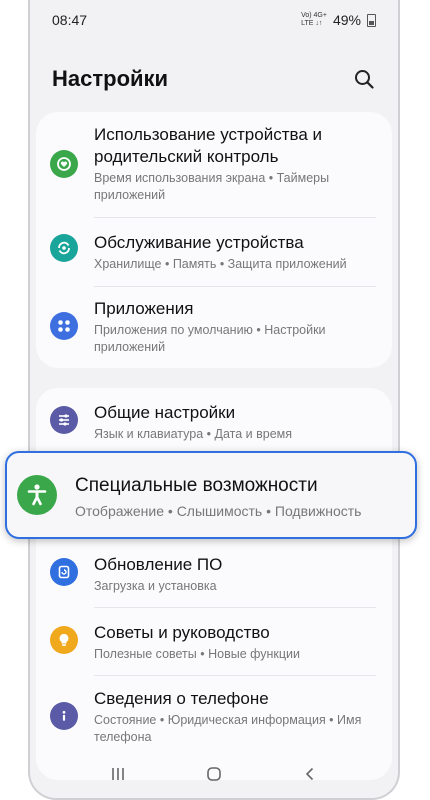  Describe the element at coordinates (118, 774) in the screenshot. I see `recent-apps-icon` at that location.